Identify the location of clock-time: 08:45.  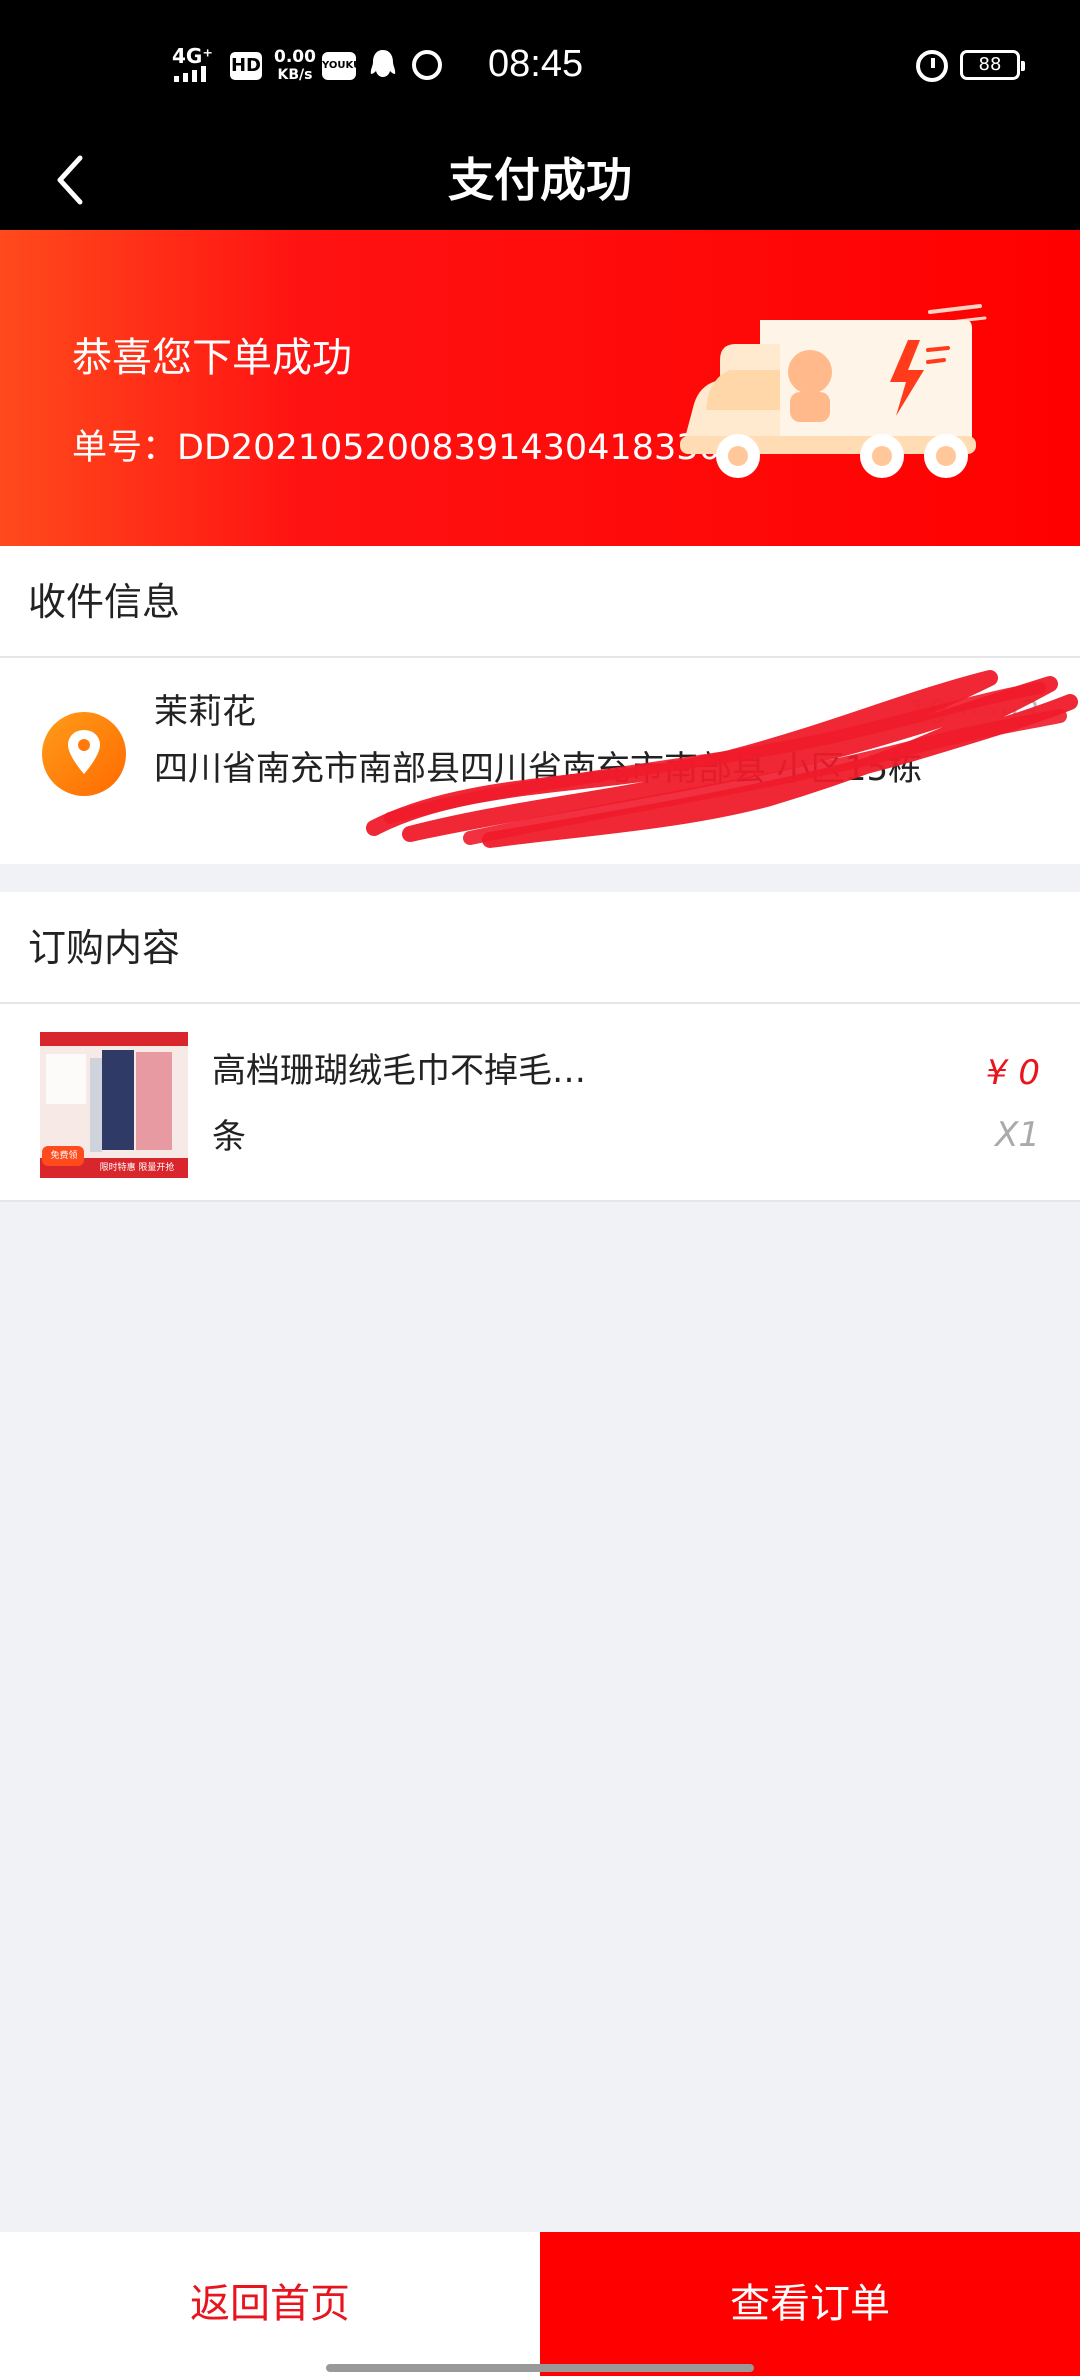
(536, 64).